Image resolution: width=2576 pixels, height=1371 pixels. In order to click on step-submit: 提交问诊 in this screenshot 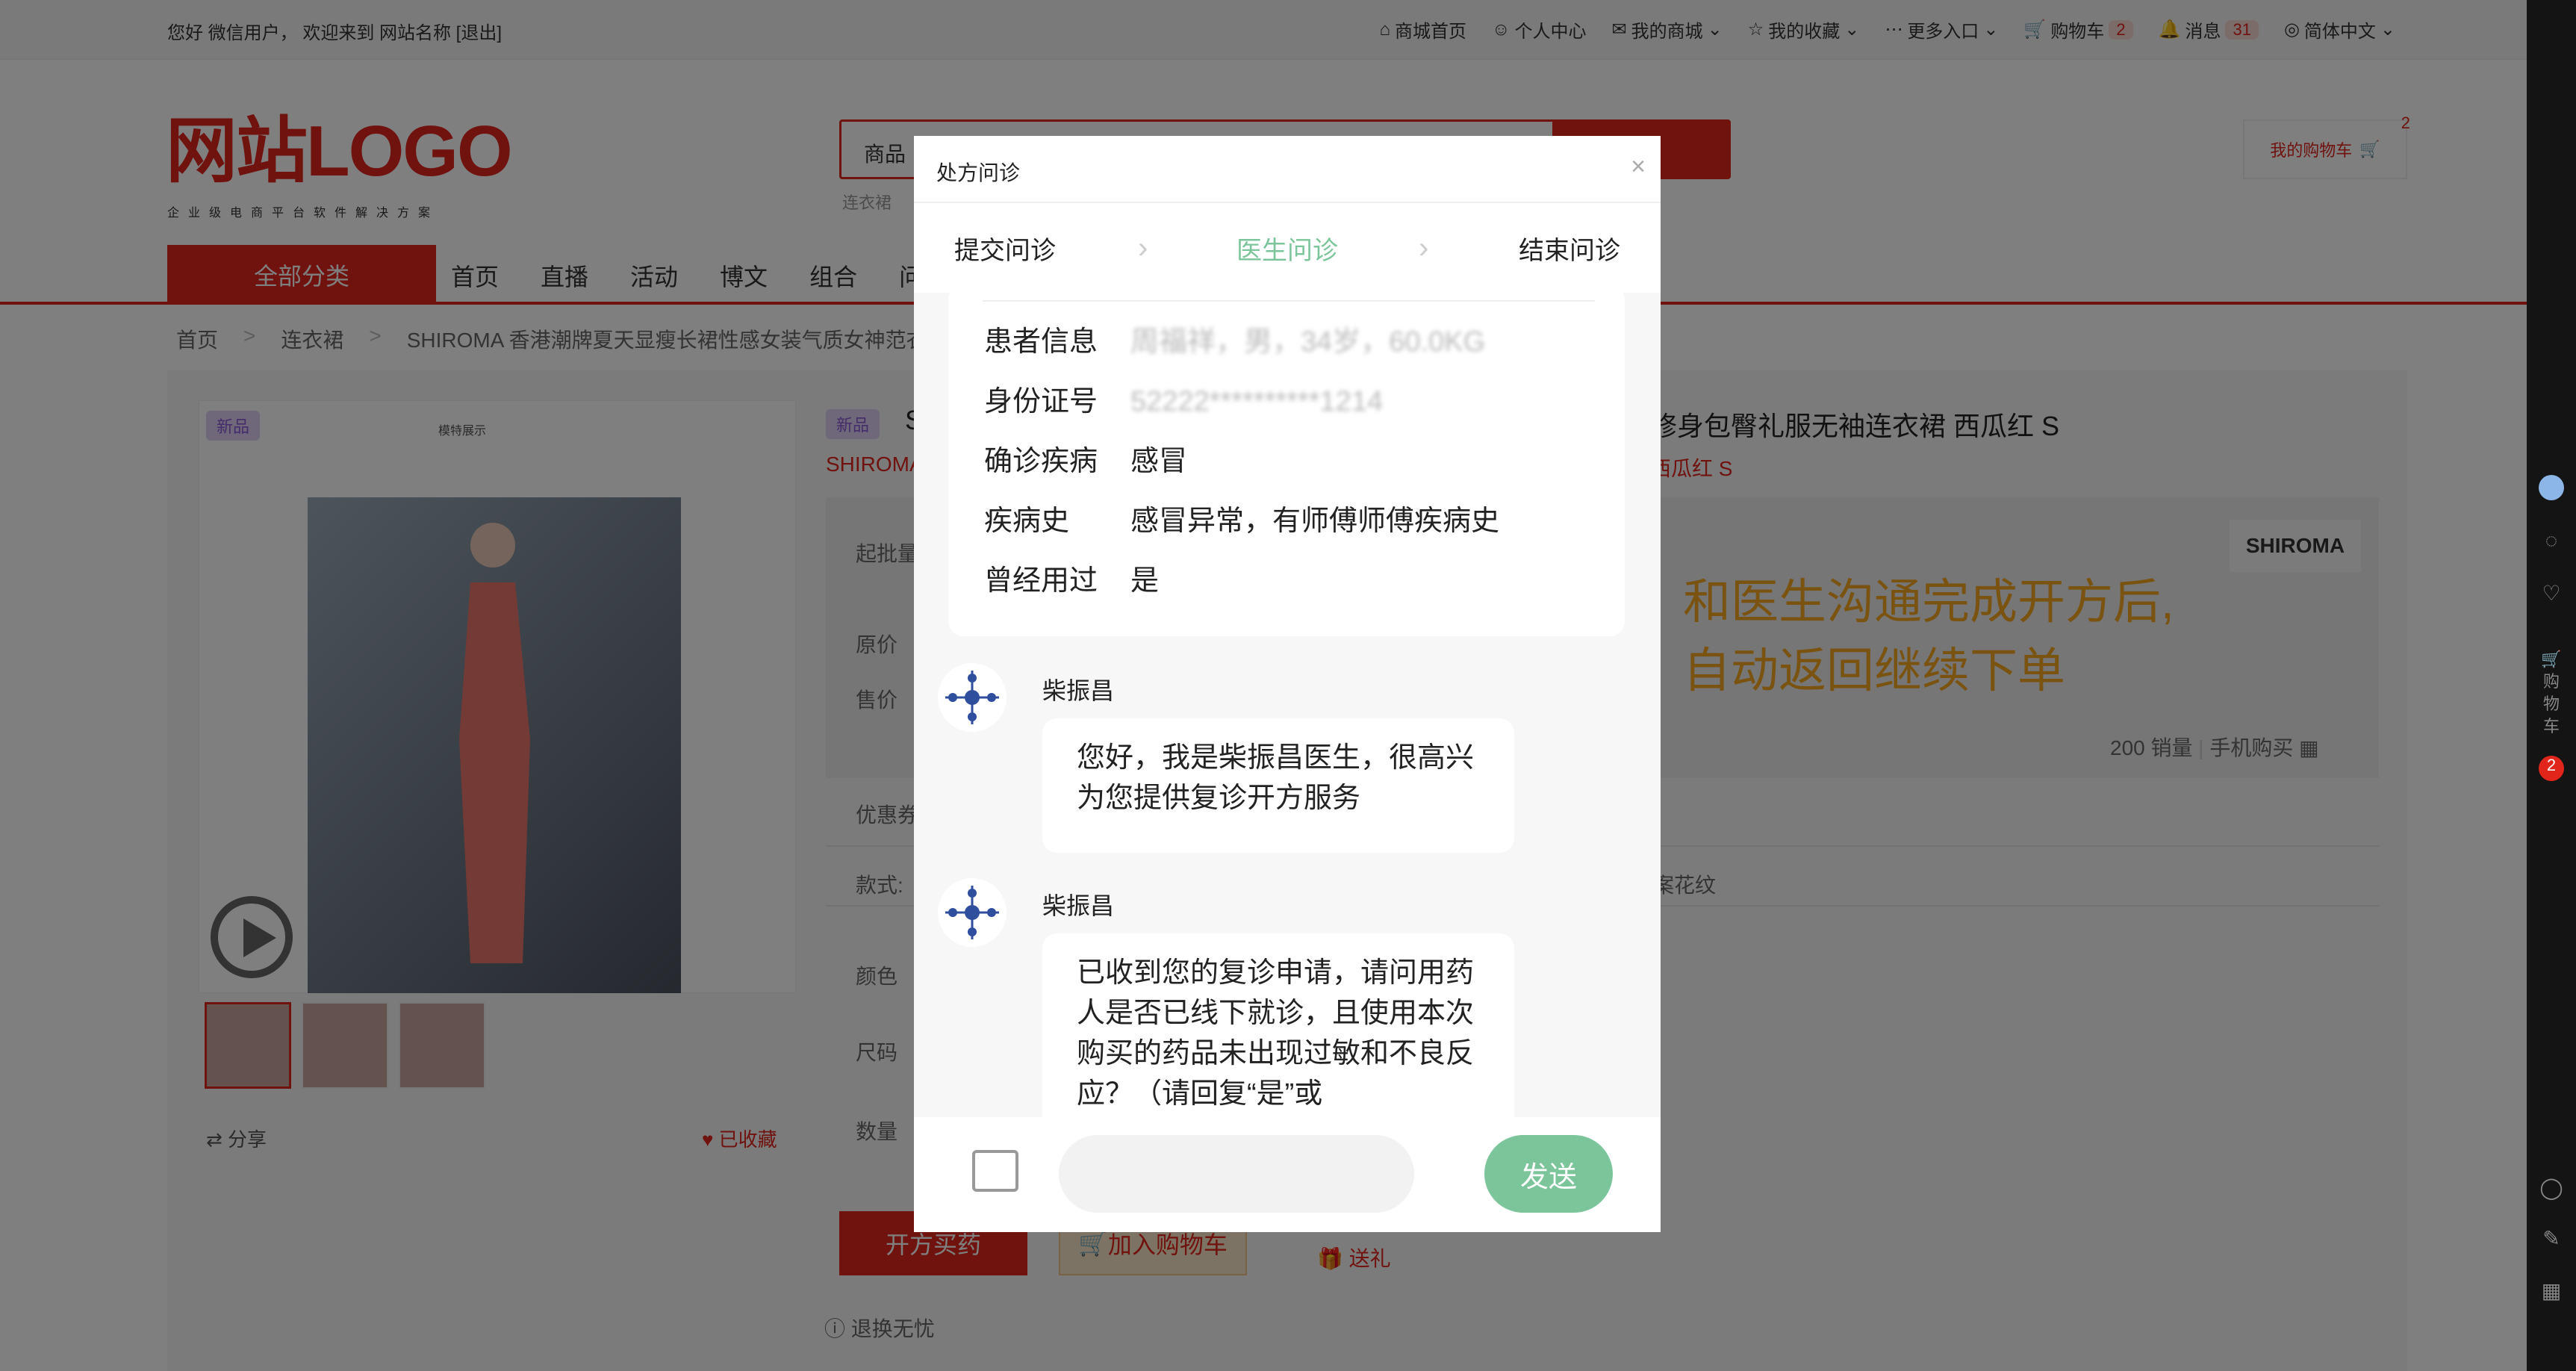, I will do `click(1005, 251)`.